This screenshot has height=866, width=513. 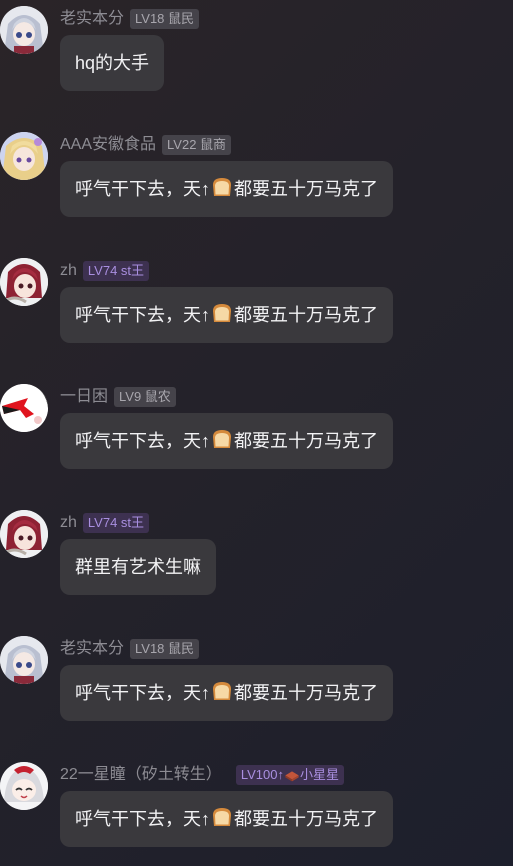 I want to click on chibi-white-hair-avatar, so click(x=24, y=786).